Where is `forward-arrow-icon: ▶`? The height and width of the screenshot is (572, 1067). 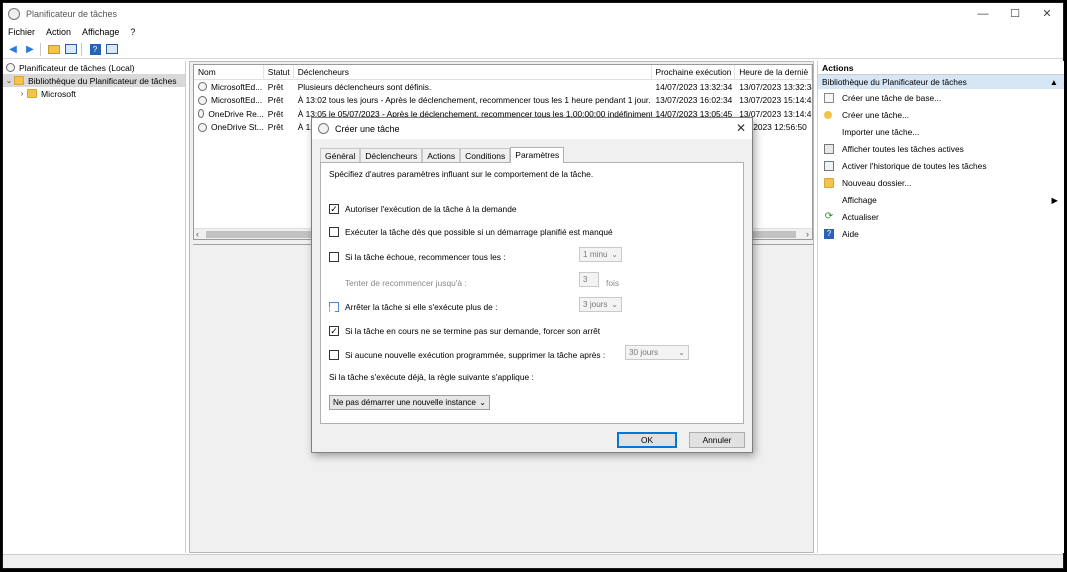
forward-arrow-icon: ▶ is located at coordinates (30, 49).